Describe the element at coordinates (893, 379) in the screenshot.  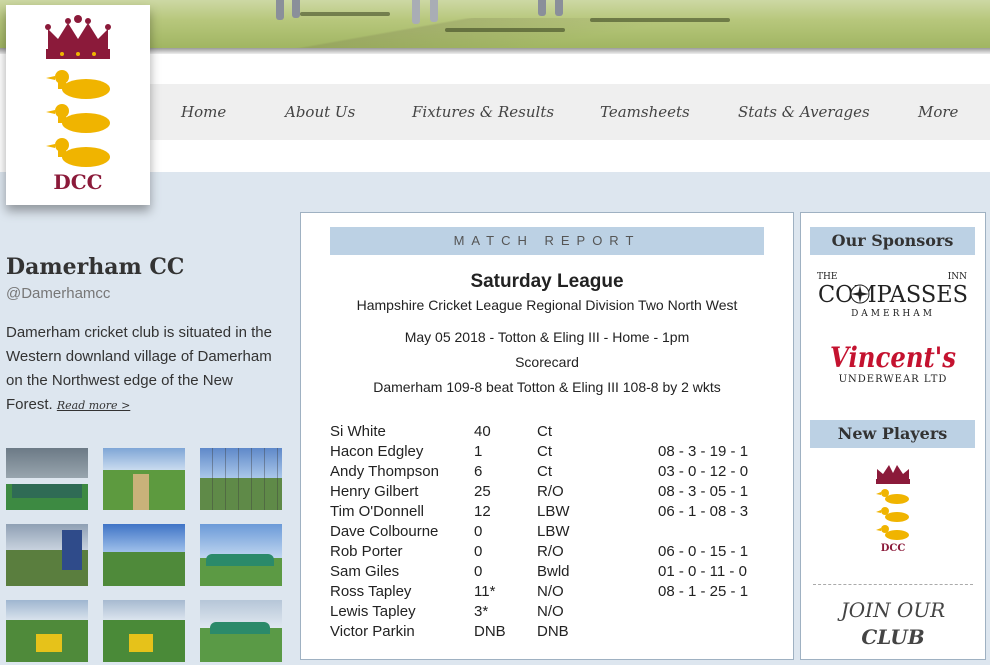
I see `sponsor-vincents-sub: UNDERWEAR LTD` at that location.